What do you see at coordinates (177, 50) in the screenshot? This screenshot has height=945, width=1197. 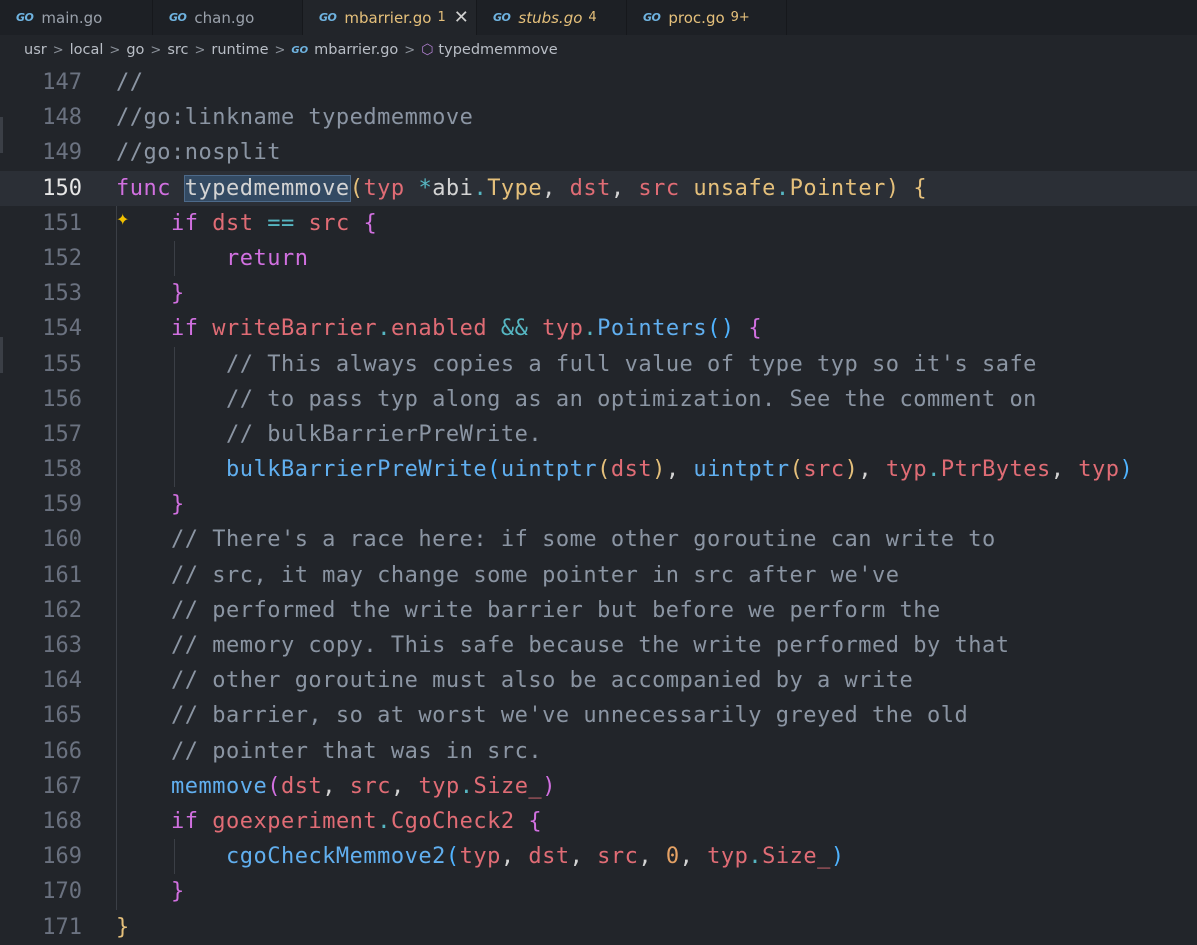 I see `breadcrumb-src: src` at bounding box center [177, 50].